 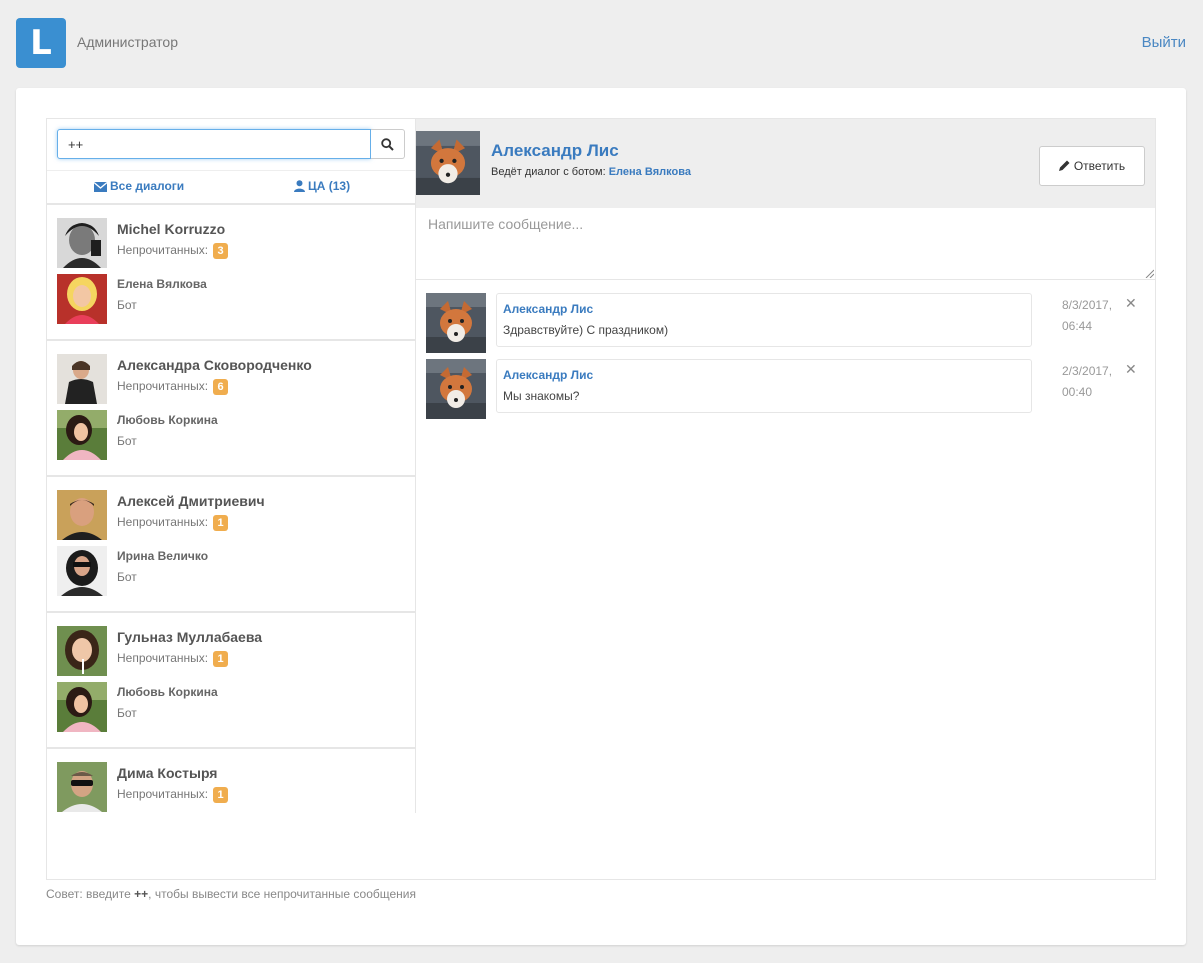 I want to click on message-input, so click(x=785, y=244).